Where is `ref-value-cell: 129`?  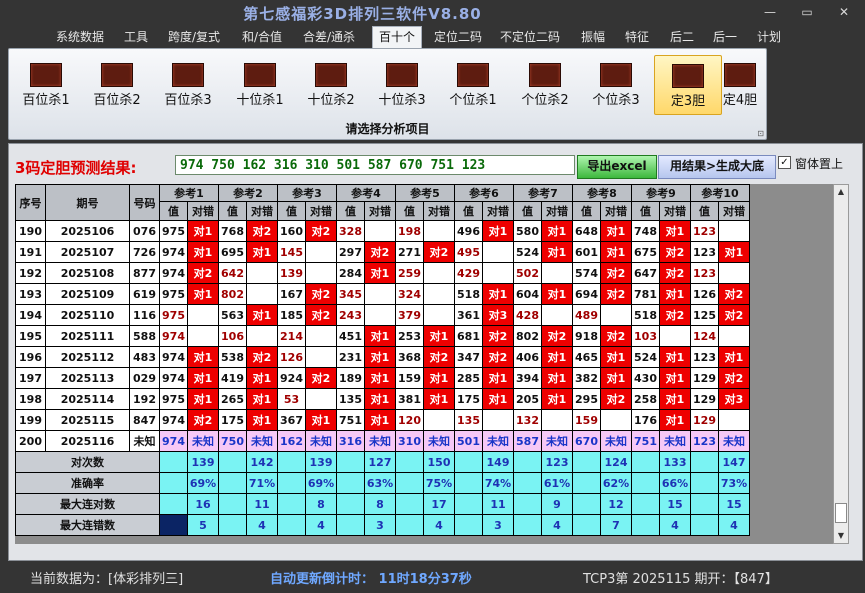
ref-value-cell: 129 is located at coordinates (704, 420).